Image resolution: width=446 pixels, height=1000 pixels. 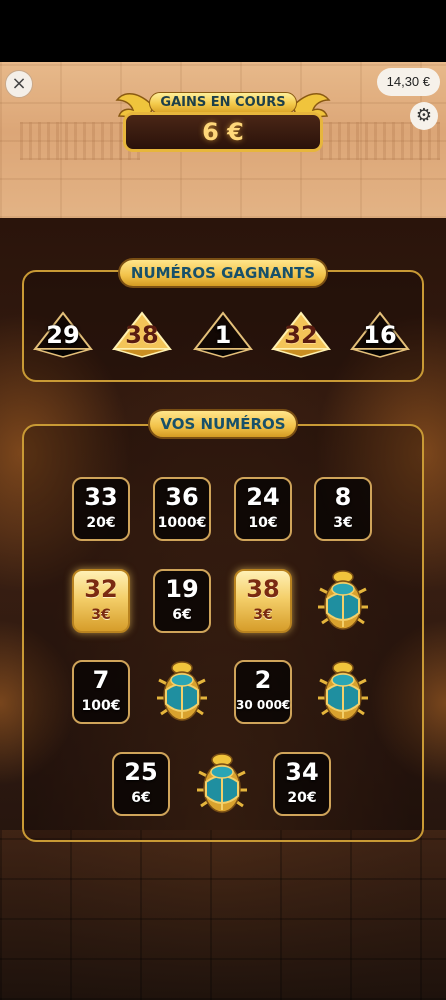 I want to click on player-number-tile: 25 6€, so click(x=141, y=784).